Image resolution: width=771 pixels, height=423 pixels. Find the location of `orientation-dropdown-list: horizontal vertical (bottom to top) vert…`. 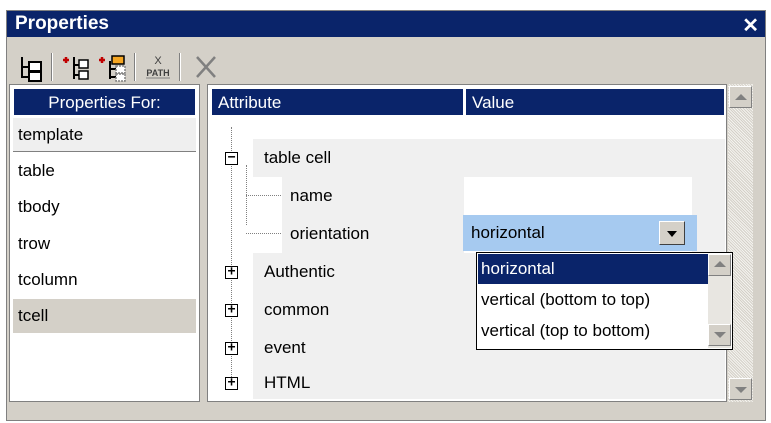

orientation-dropdown-list: horizontal vertical (bottom to top) vert… is located at coordinates (604, 301).